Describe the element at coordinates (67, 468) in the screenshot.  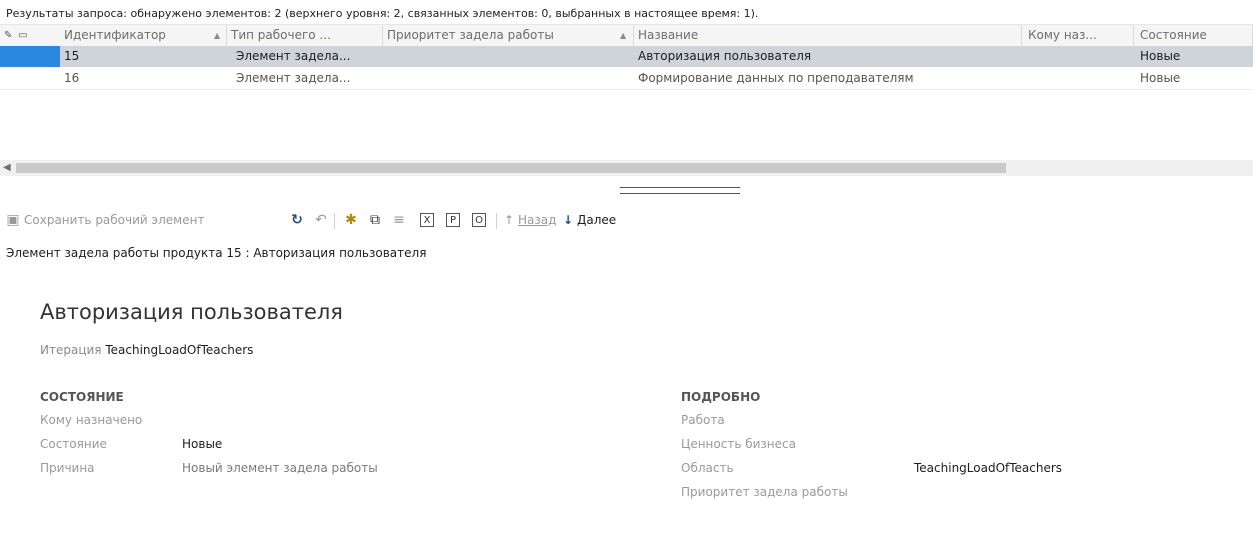
I see `reason-label: Причина` at that location.